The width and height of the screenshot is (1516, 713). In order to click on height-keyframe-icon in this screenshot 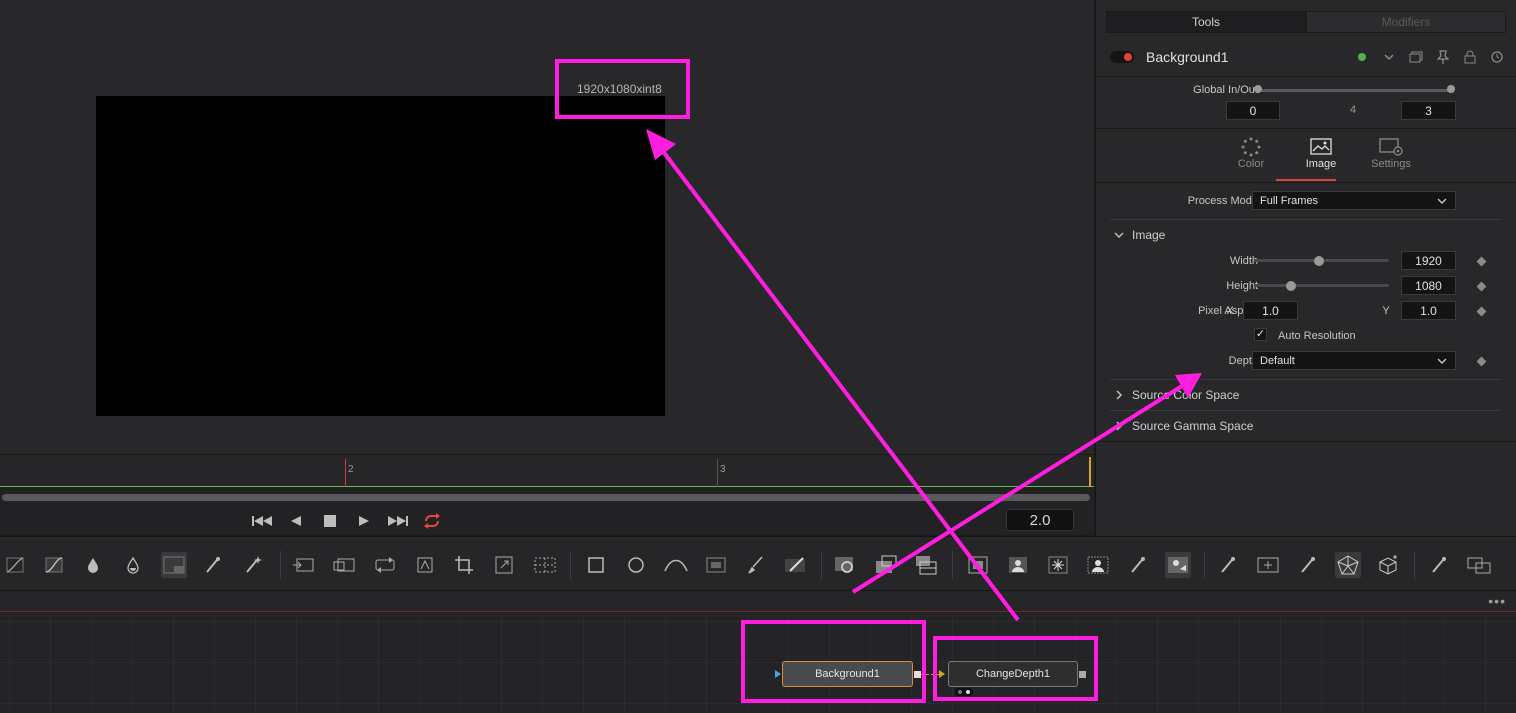, I will do `click(1481, 286)`.